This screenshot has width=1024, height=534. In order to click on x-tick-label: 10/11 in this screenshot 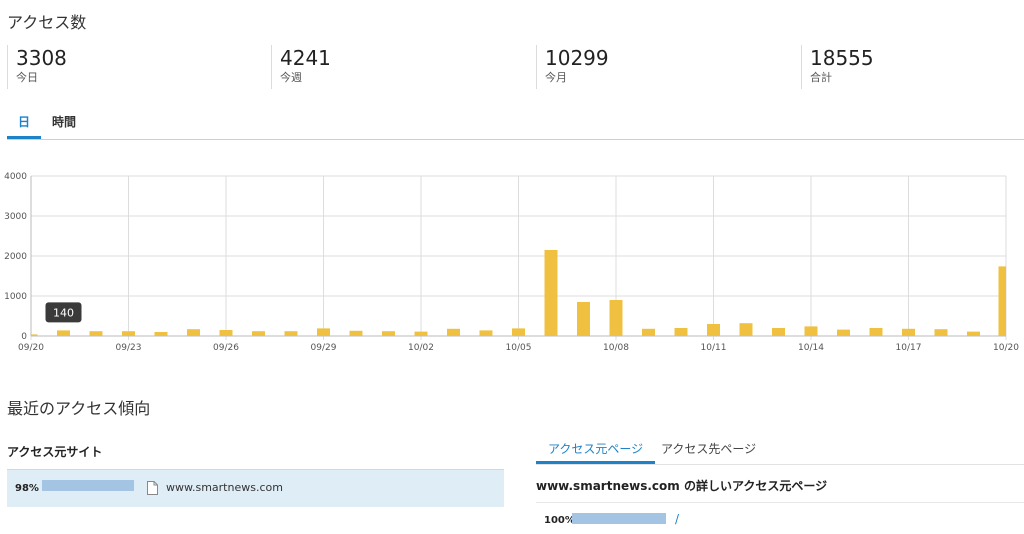, I will do `click(714, 348)`.